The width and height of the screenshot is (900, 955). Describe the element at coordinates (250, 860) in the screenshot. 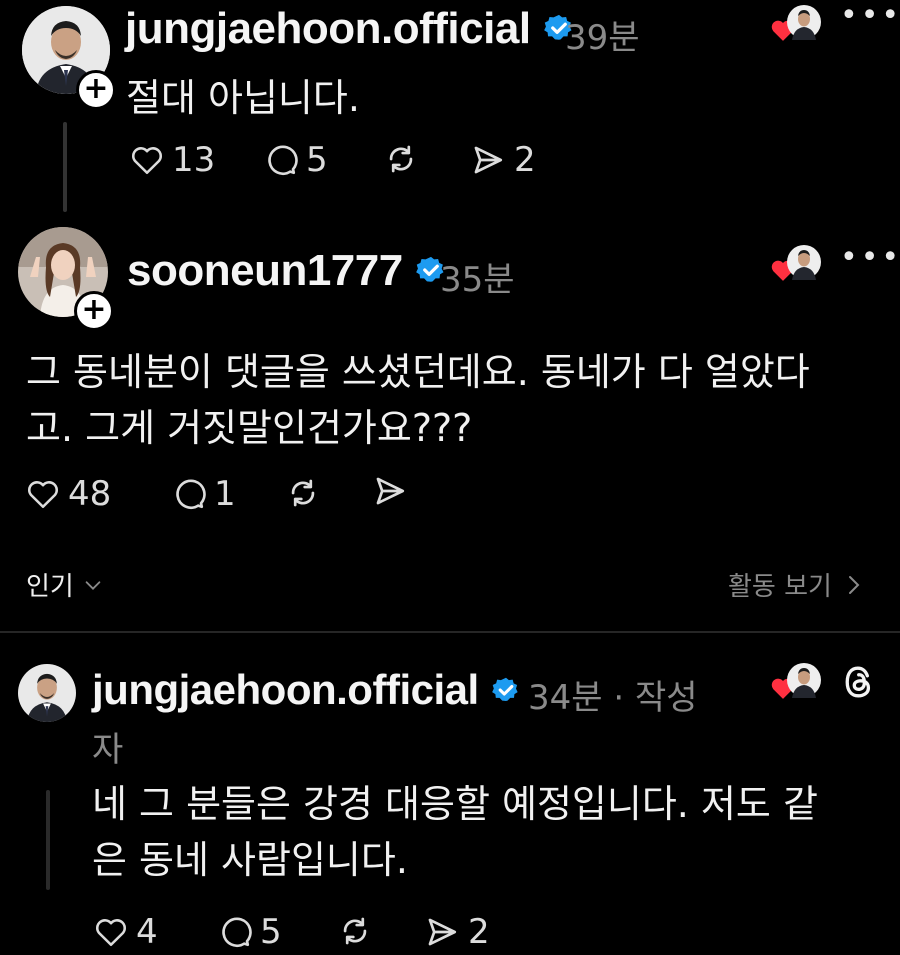

I see `post-text-line-2: 은 동네 사람입니다.` at that location.